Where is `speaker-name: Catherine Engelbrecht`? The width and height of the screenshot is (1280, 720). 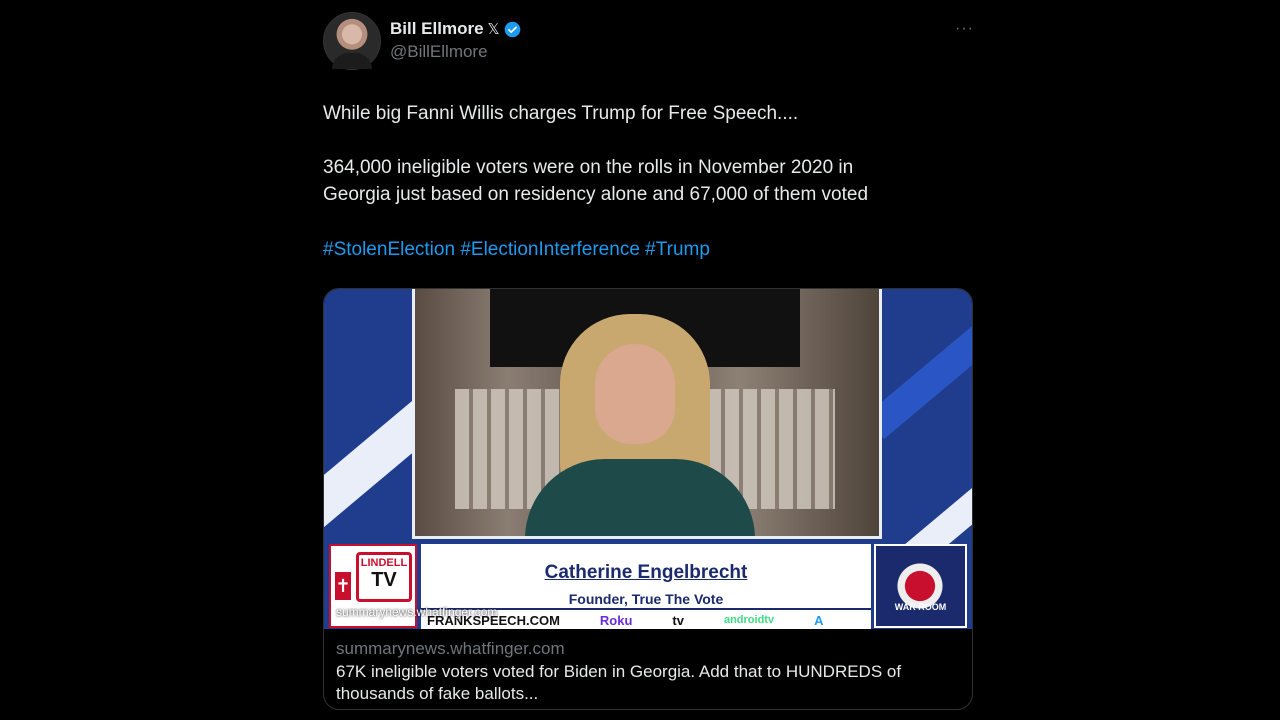
speaker-name: Catherine Engelbrecht is located at coordinates (646, 572).